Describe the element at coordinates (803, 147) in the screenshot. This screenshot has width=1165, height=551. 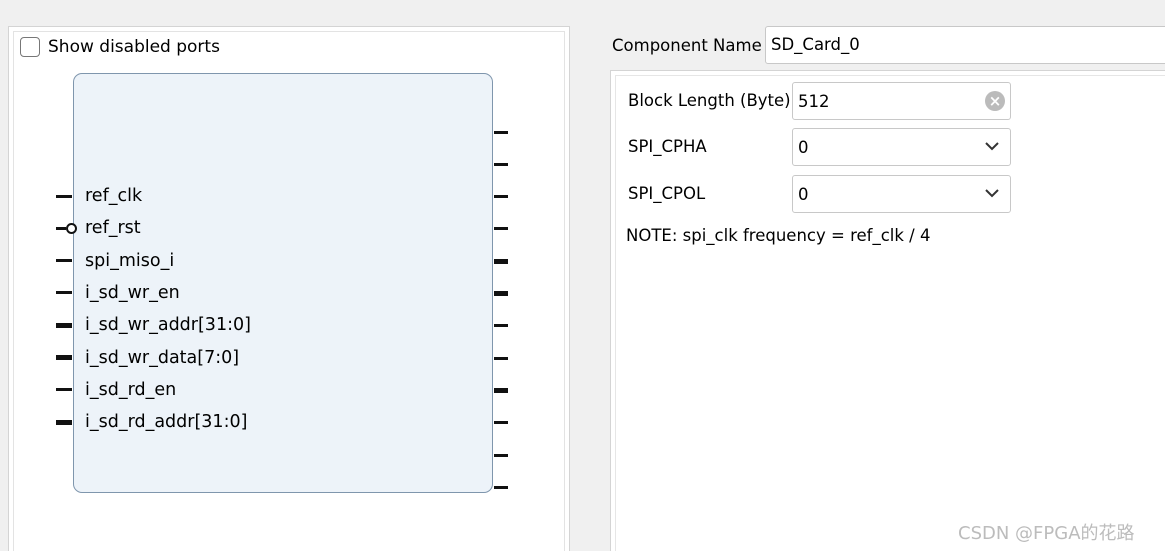
I see `spi-cpha-value: 0` at that location.